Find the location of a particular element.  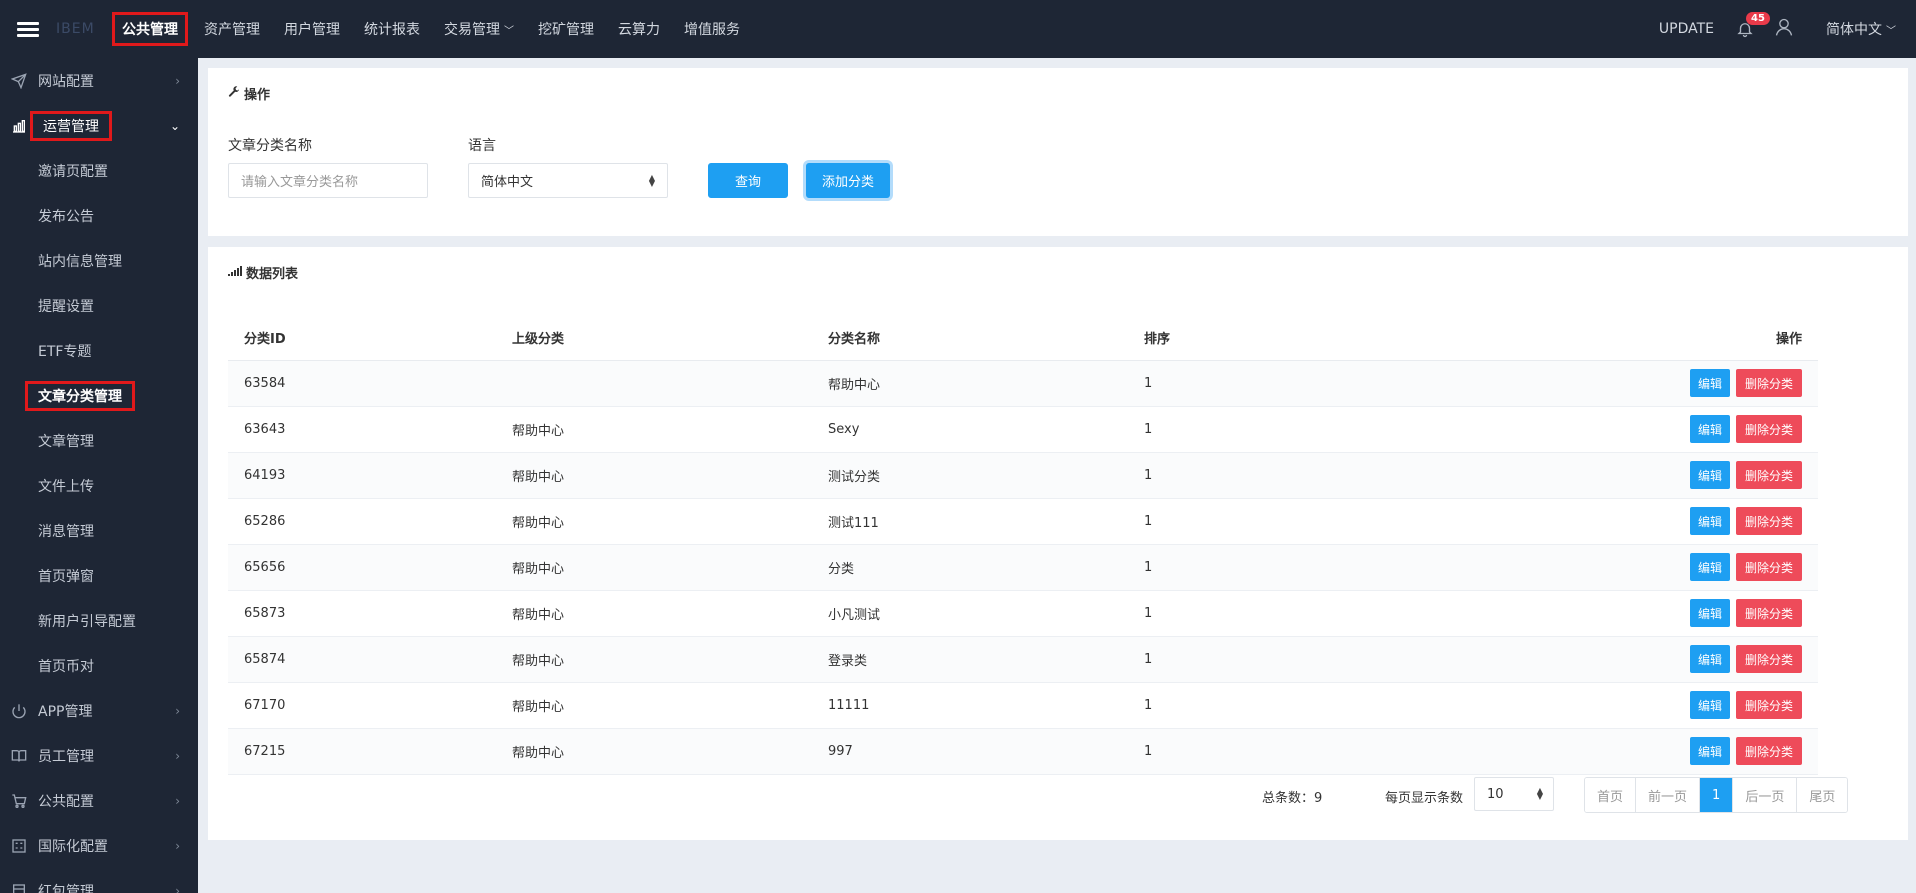

sidebar-item-website-config: 网站配置 › is located at coordinates (99, 80).